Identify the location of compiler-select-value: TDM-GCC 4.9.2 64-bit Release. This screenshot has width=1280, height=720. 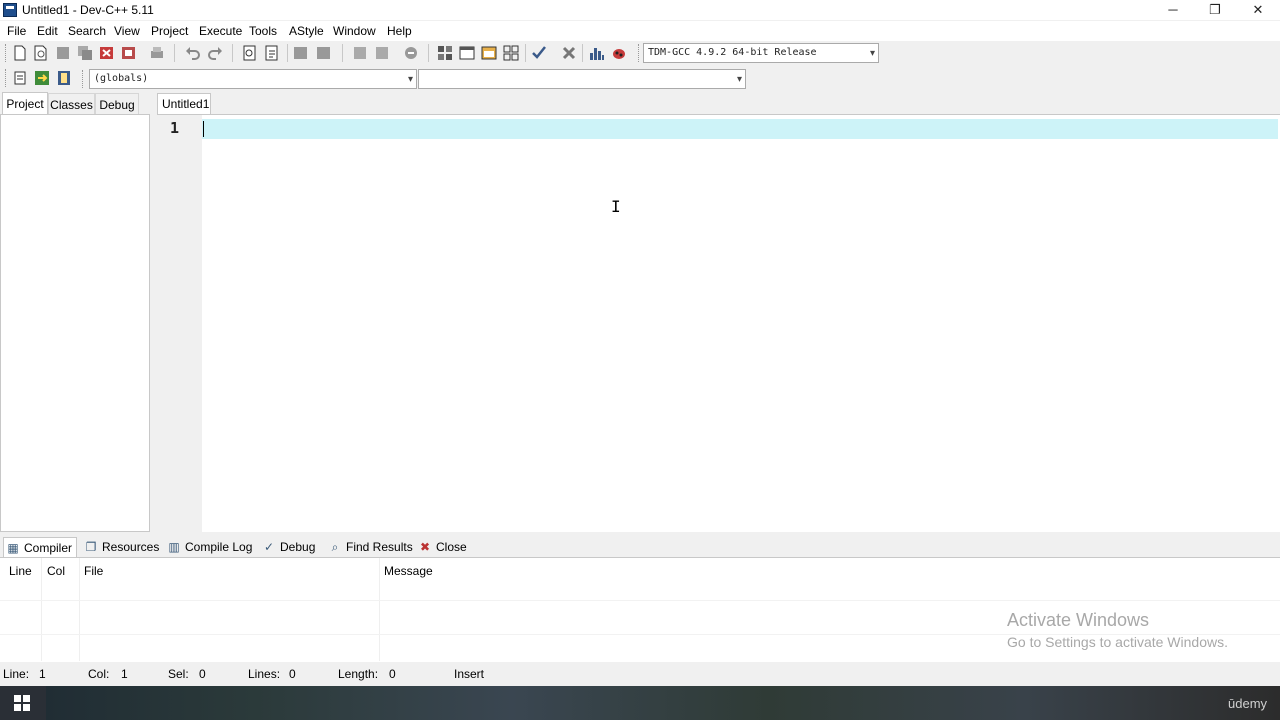
(732, 52).